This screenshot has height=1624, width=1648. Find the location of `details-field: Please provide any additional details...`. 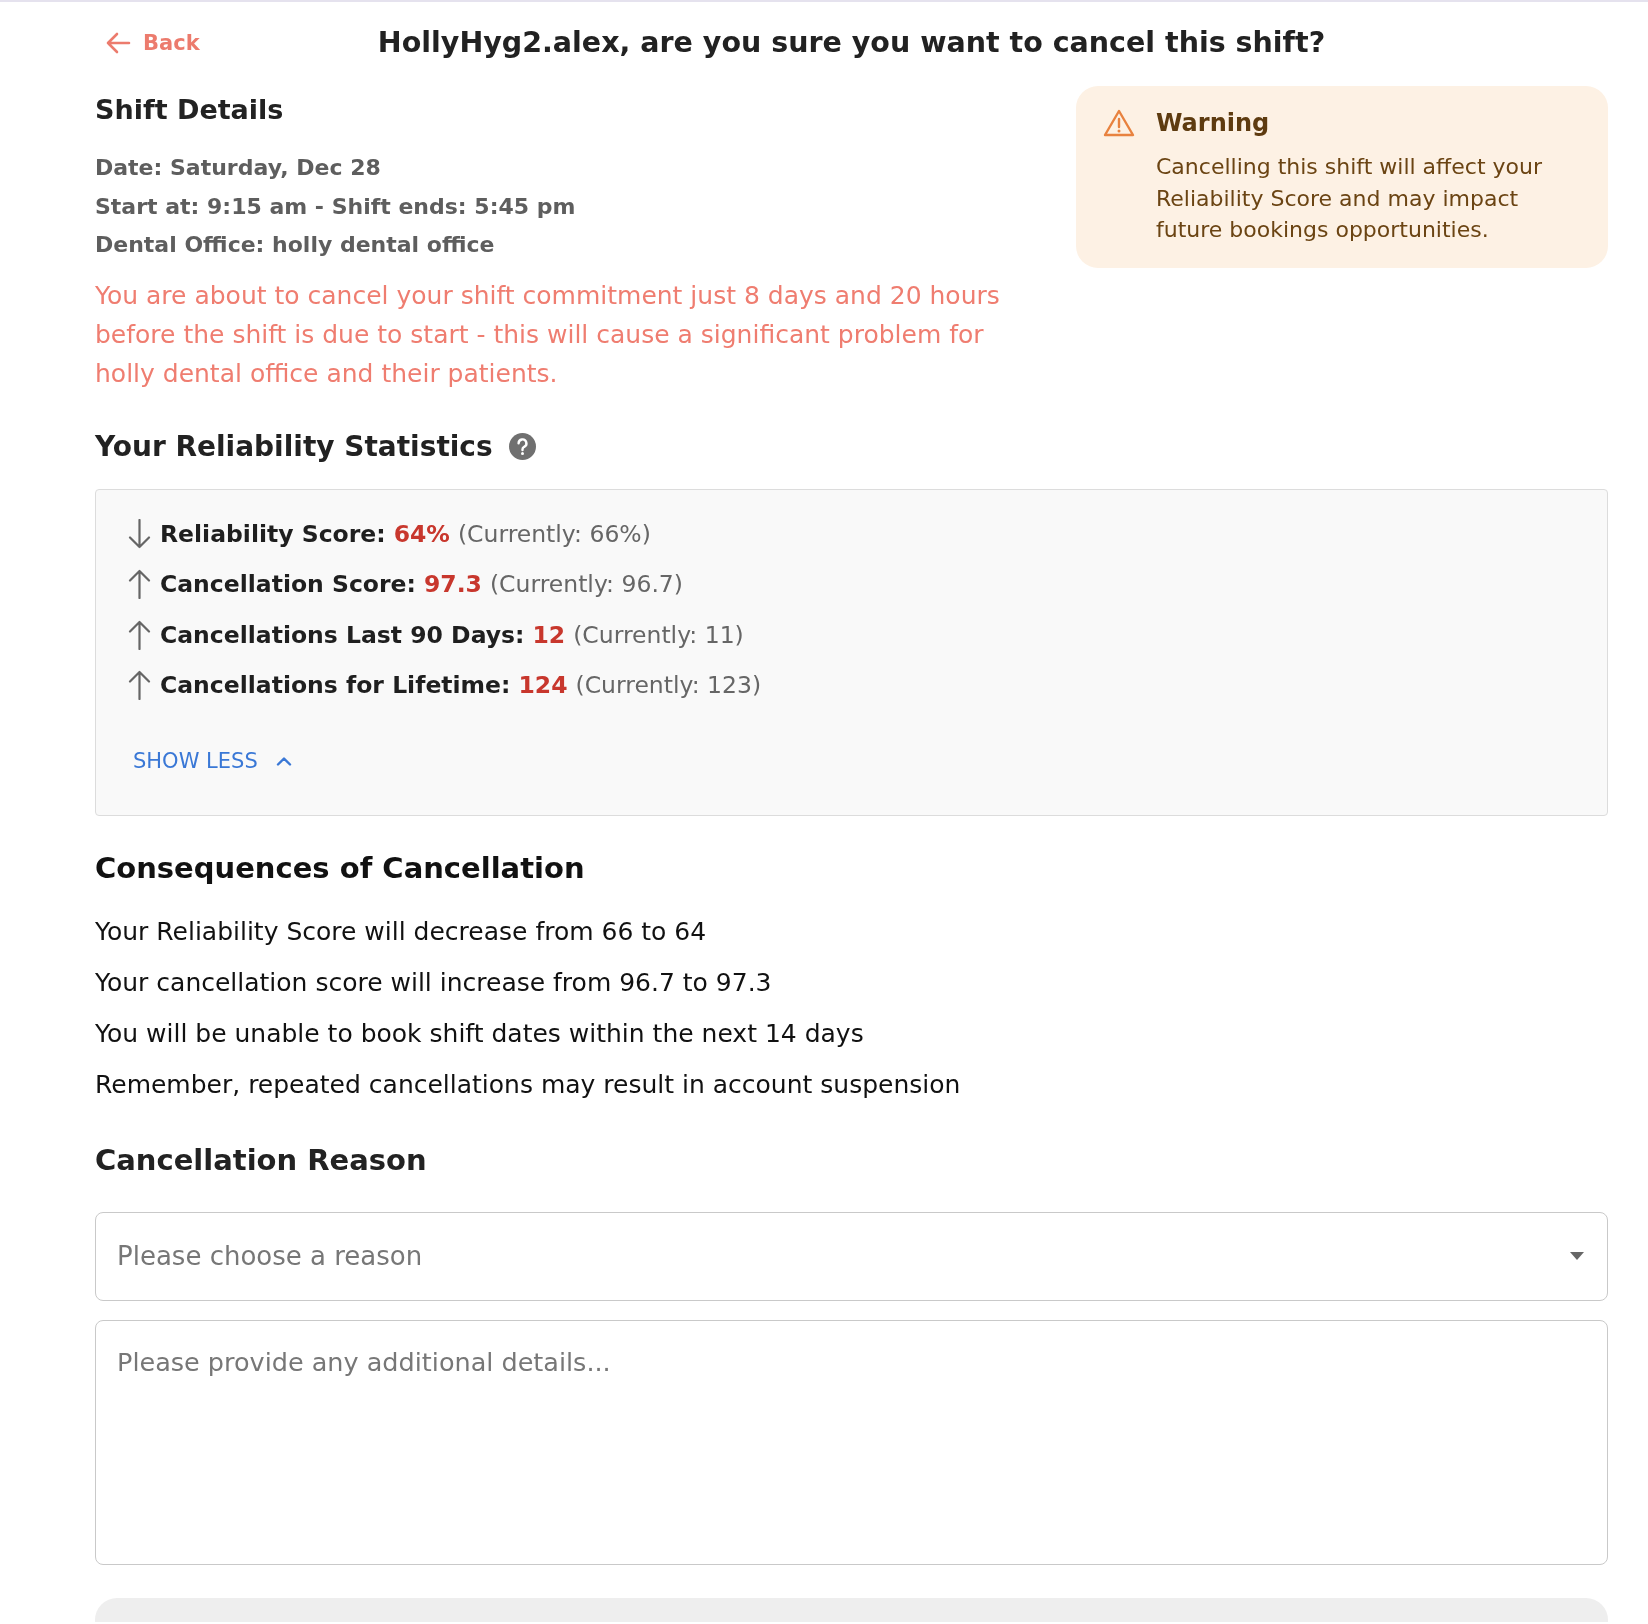

details-field: Please provide any additional details... is located at coordinates (851, 1442).